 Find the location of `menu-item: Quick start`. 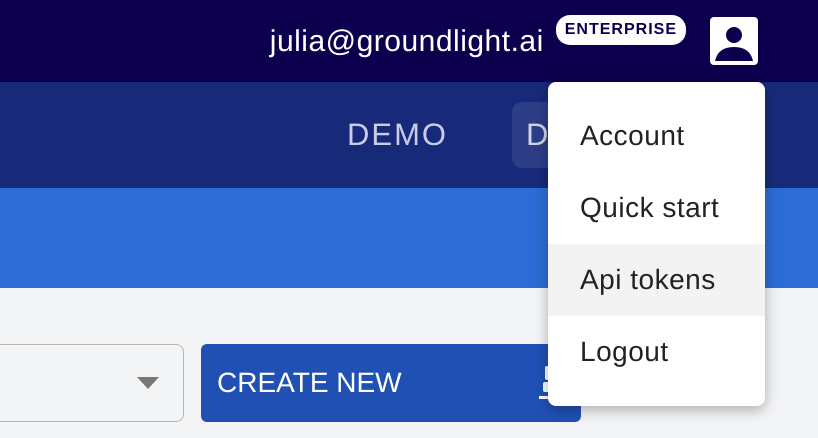

menu-item: Quick start is located at coordinates (656, 208).